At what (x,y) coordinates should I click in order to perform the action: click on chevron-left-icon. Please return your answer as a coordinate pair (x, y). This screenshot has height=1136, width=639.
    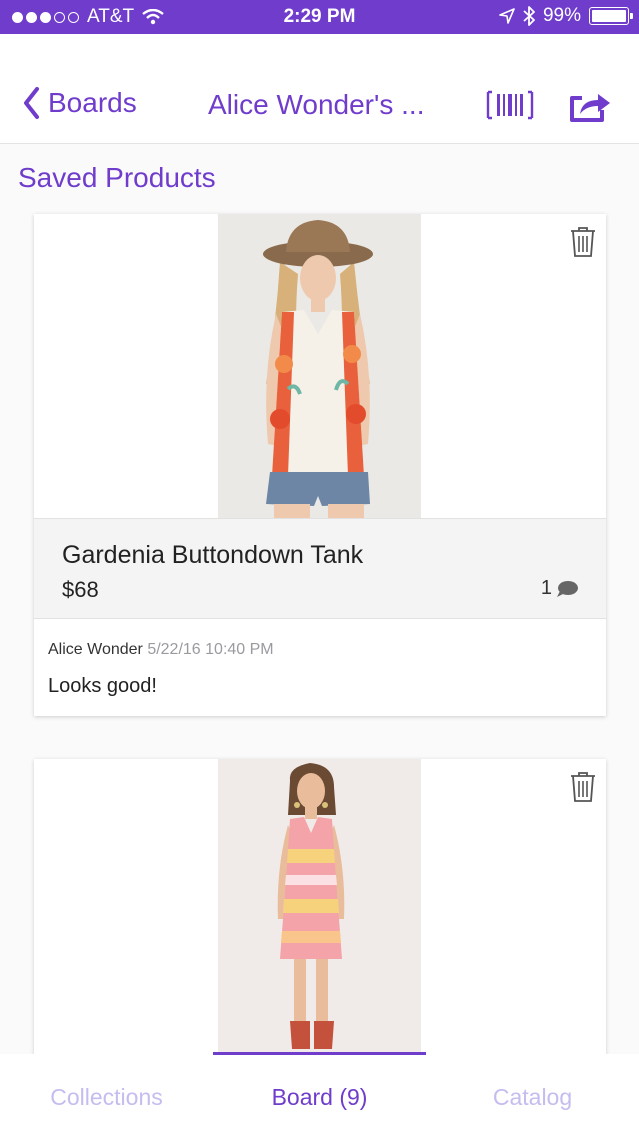
    Looking at the image, I should click on (31, 103).